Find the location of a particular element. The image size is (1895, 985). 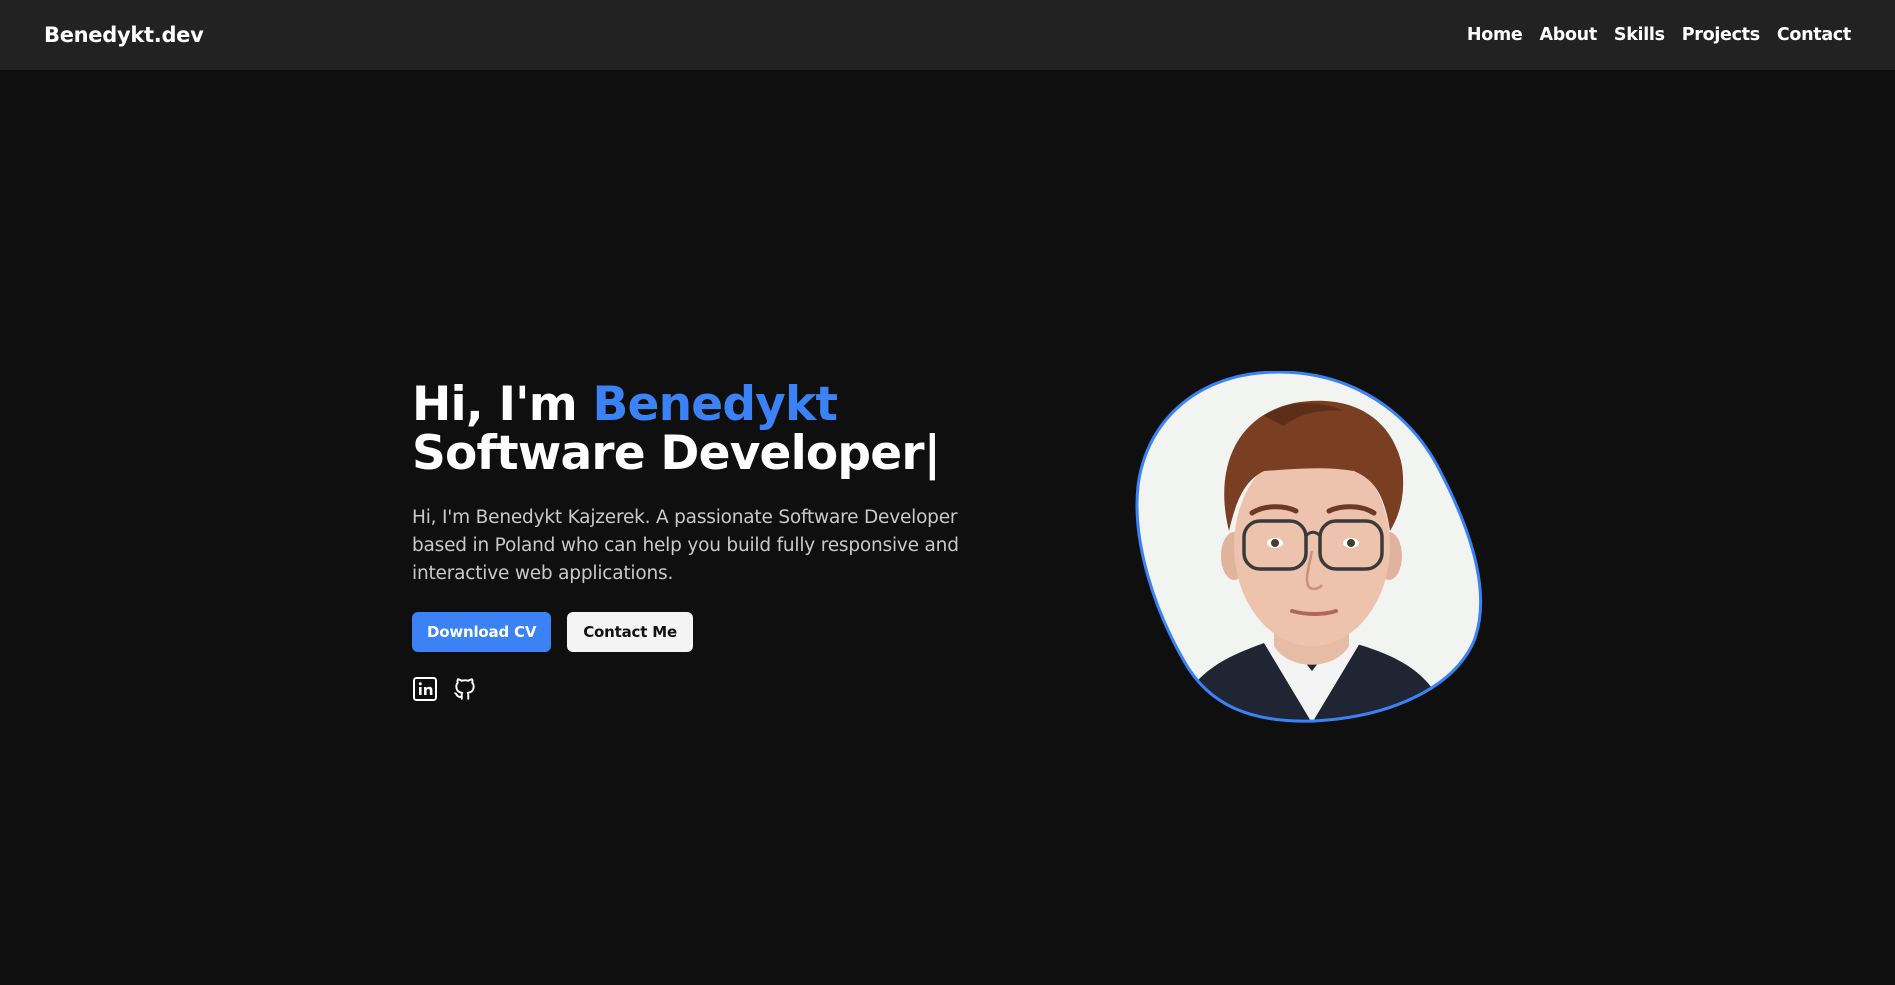

nav-link-home: Home is located at coordinates (1495, 35).